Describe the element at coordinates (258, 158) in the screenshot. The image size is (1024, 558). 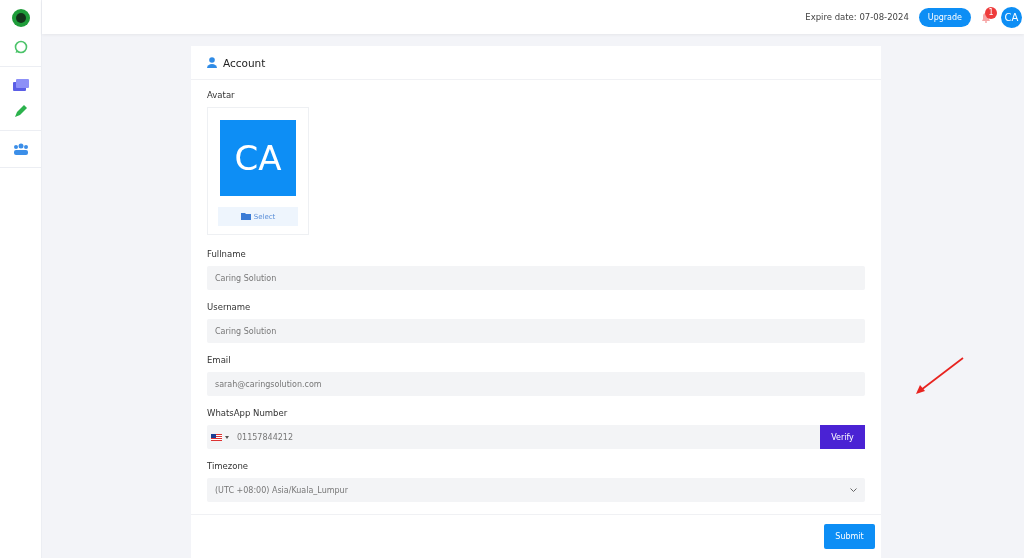
I see `avatar-image: CA` at that location.